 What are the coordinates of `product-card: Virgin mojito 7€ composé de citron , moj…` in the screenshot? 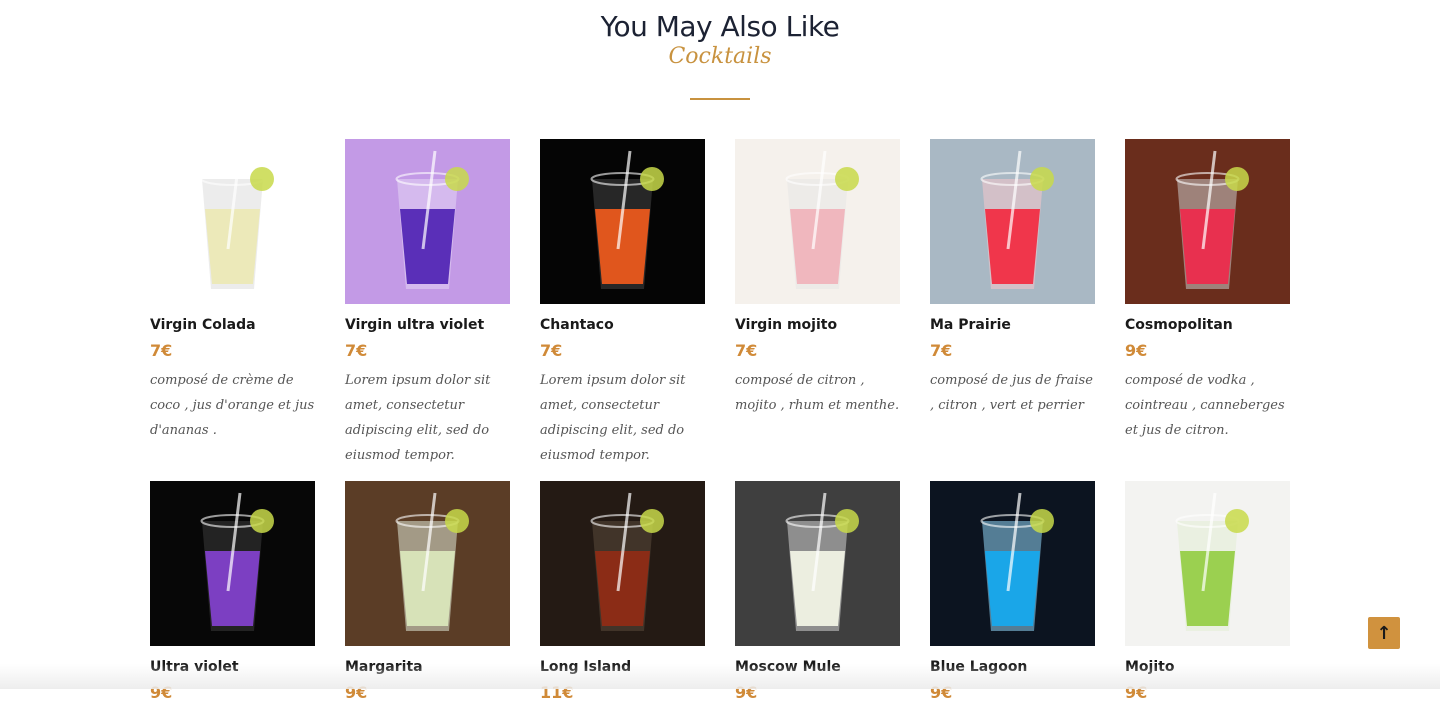 It's located at (817, 294).